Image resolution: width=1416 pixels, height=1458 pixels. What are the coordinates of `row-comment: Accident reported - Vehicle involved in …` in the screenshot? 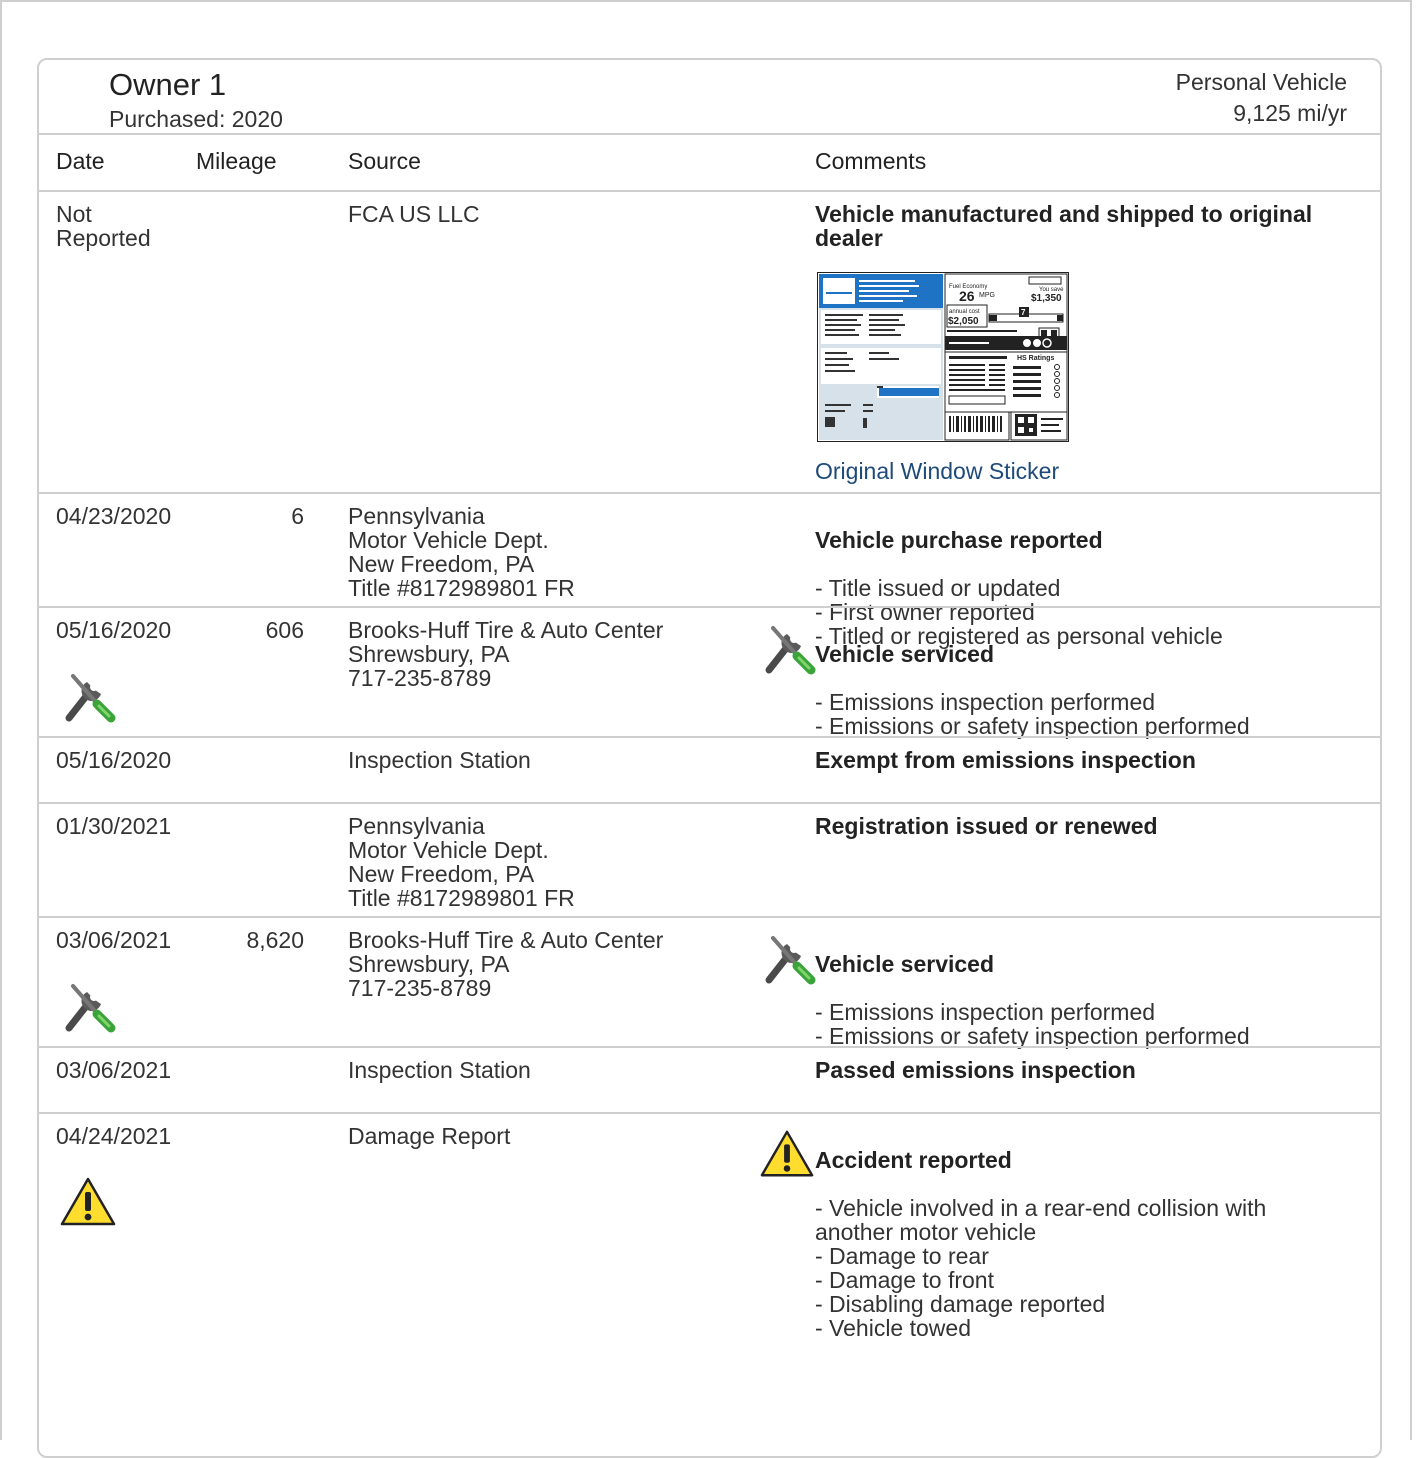 It's located at (1087, 1244).